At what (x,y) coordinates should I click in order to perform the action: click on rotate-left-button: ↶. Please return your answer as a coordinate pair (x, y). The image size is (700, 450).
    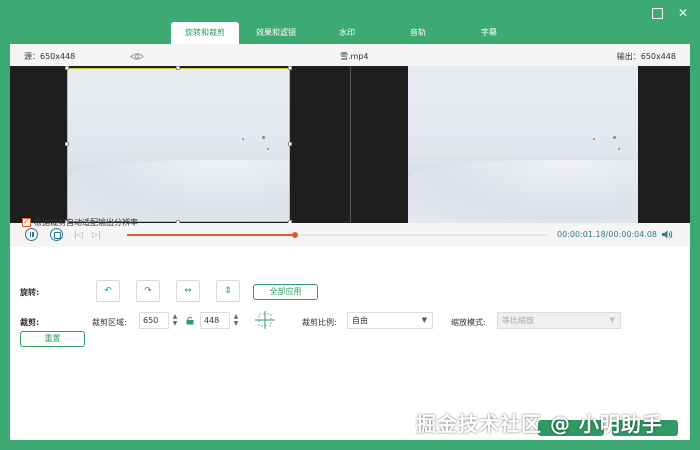
    Looking at the image, I should click on (108, 291).